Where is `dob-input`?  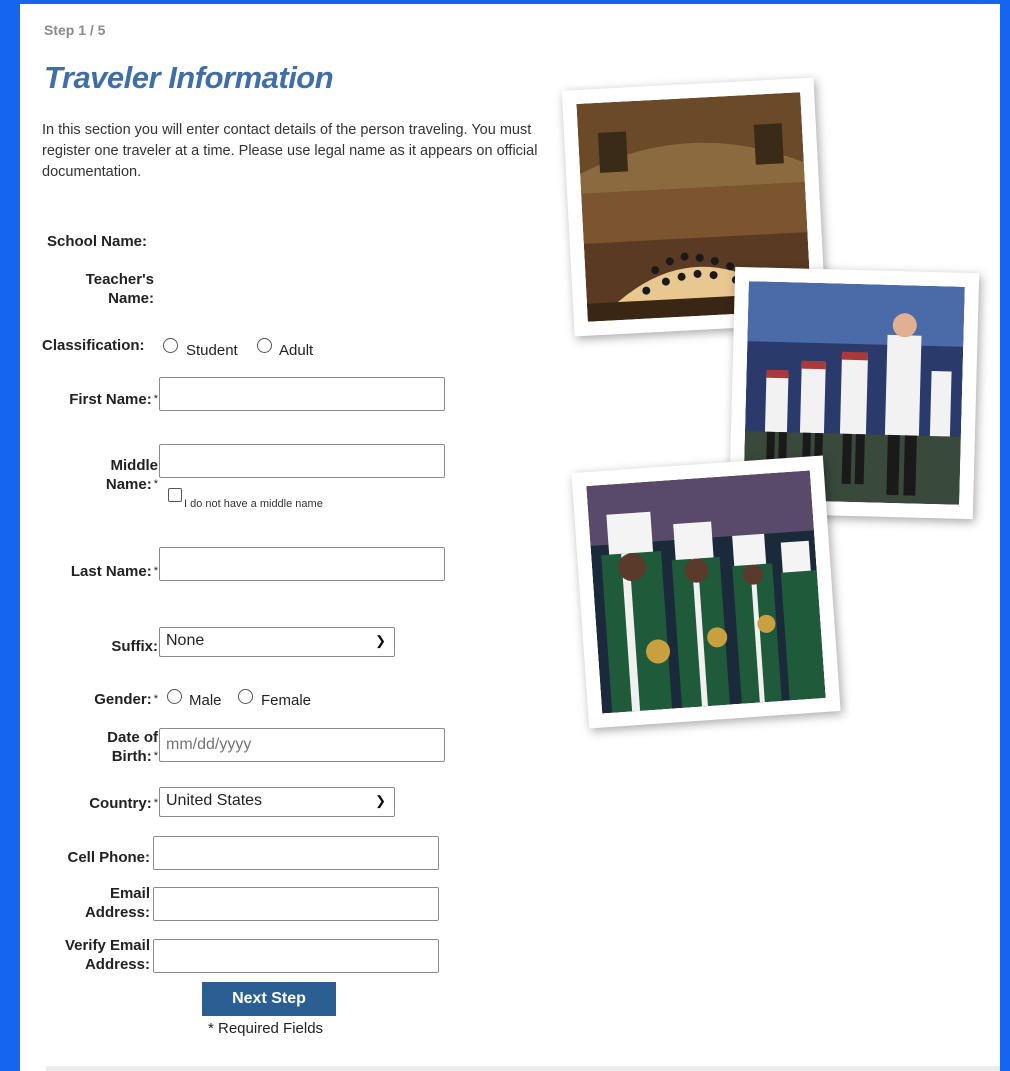
dob-input is located at coordinates (302, 745).